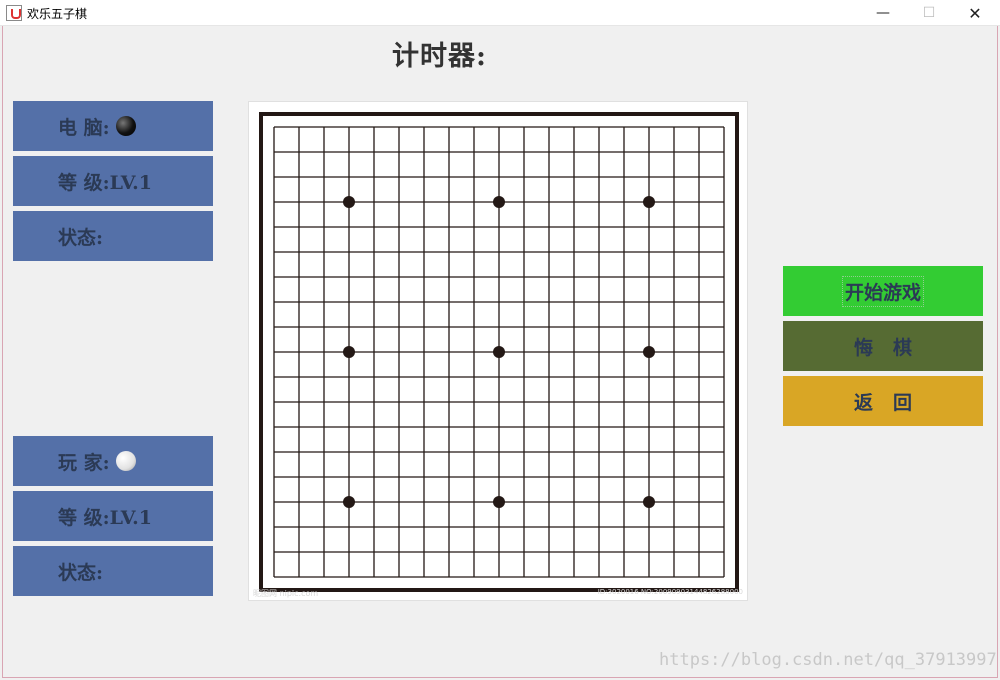 This screenshot has width=1000, height=680. I want to click on undo-label: 悔棋, so click(892, 347).